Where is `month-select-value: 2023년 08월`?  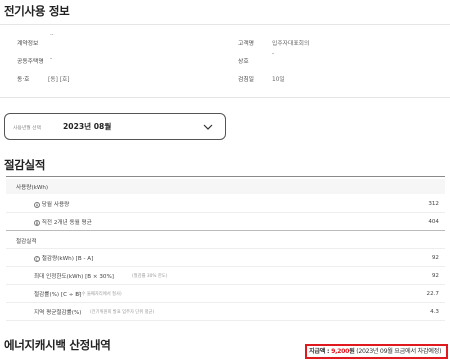
month-select-value: 2023년 08월 is located at coordinates (87, 126).